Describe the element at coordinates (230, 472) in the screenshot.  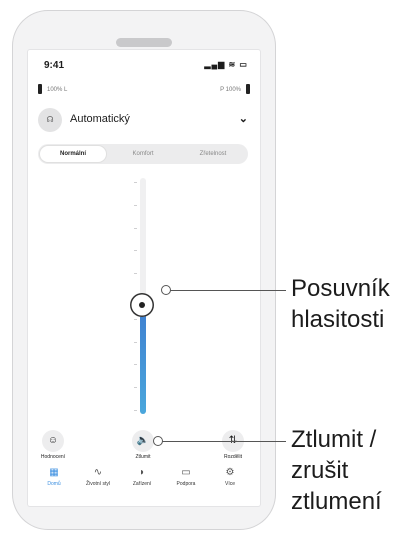
I see `gear-icon: ⚙` at that location.